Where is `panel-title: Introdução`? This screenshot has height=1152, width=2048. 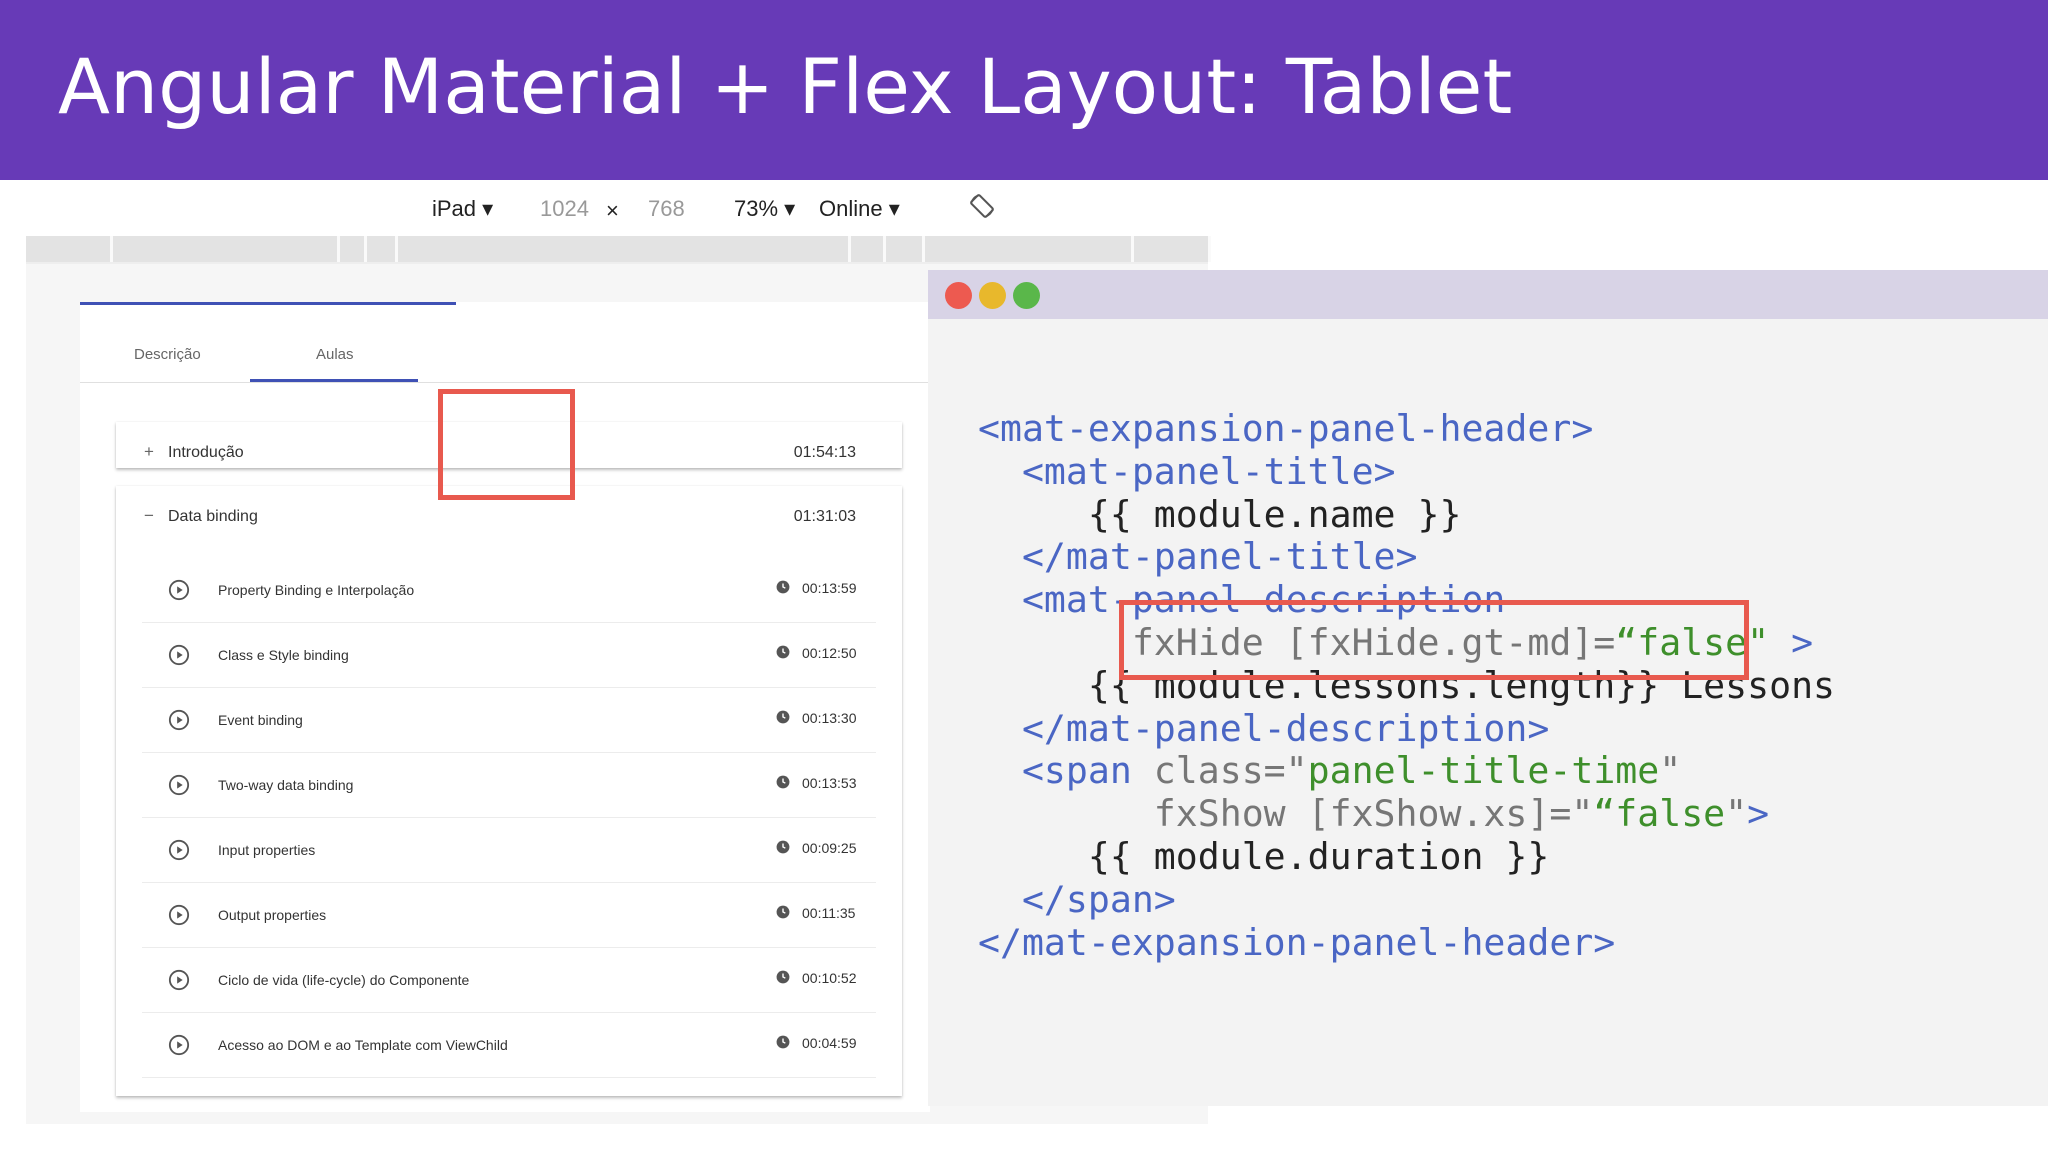
panel-title: Introdução is located at coordinates (206, 452).